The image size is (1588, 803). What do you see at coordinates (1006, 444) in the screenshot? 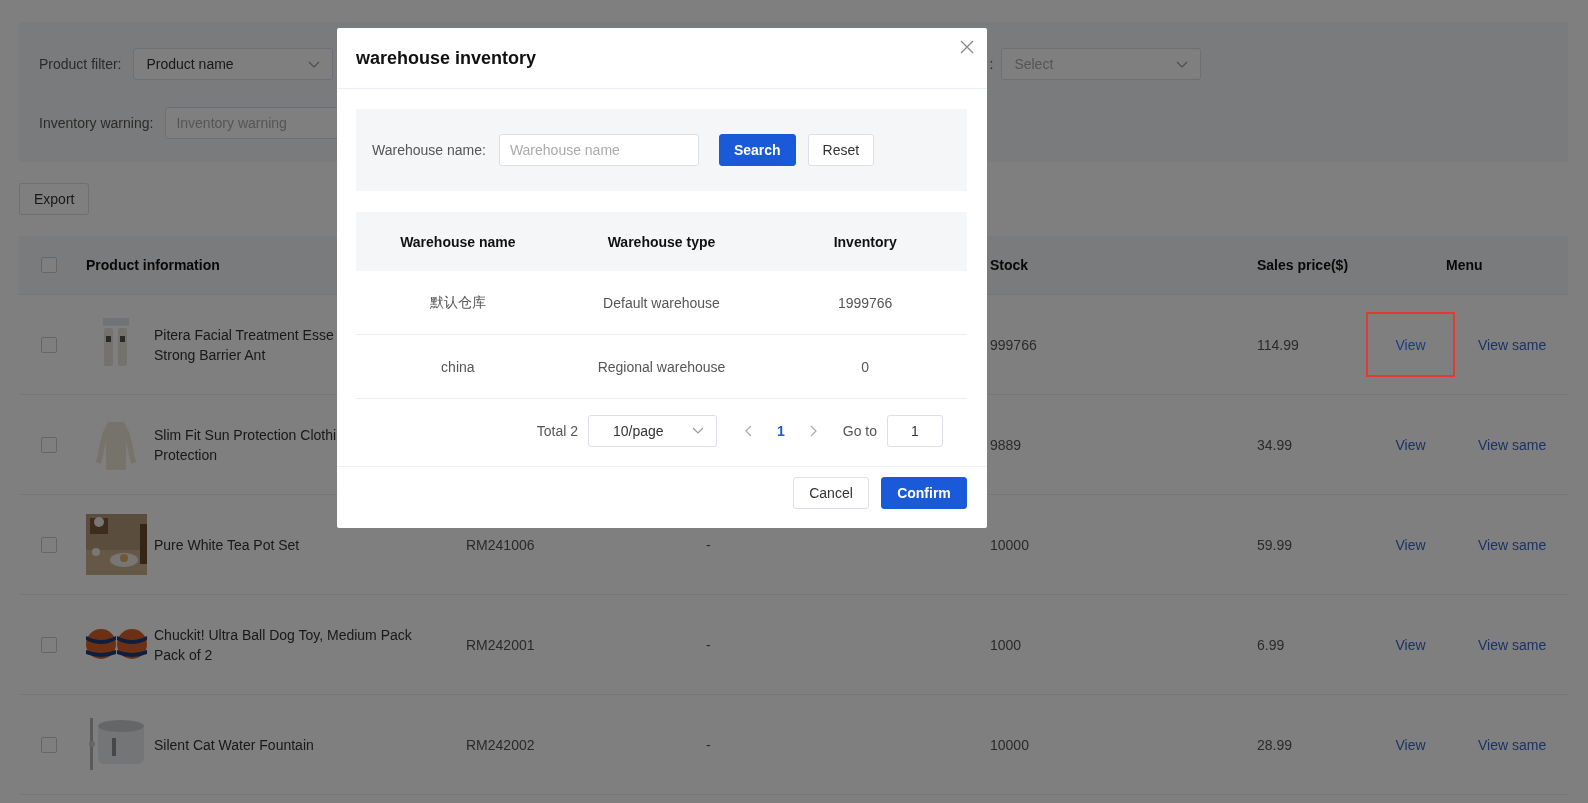
I see `table-cell: 9889` at bounding box center [1006, 444].